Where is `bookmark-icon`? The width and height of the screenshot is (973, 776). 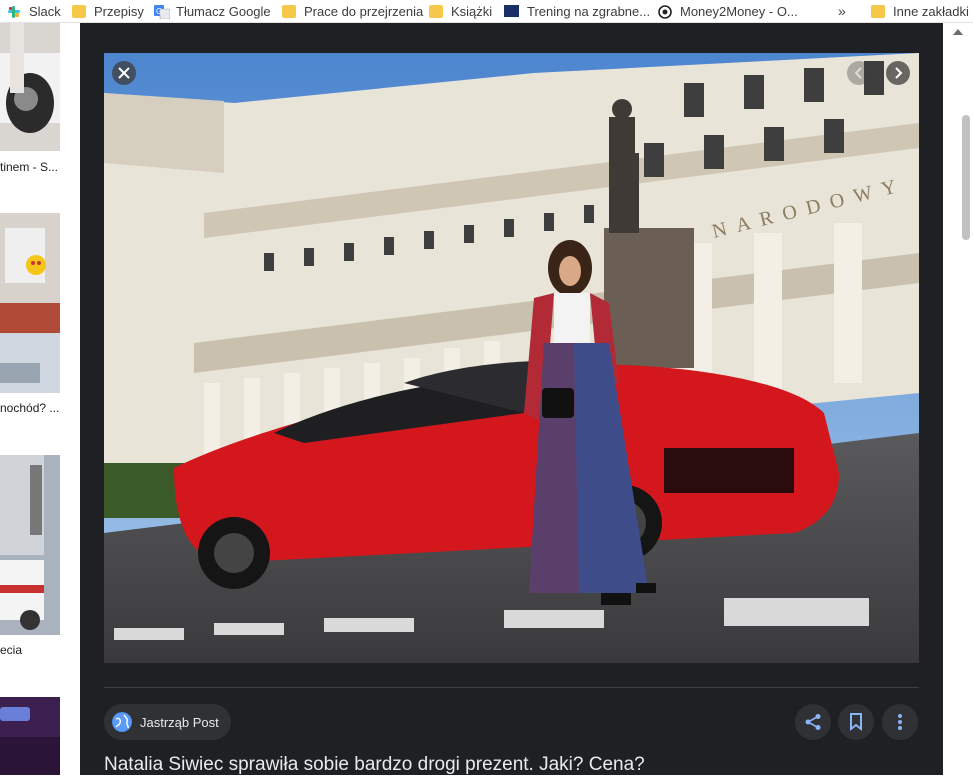 bookmark-icon is located at coordinates (856, 722).